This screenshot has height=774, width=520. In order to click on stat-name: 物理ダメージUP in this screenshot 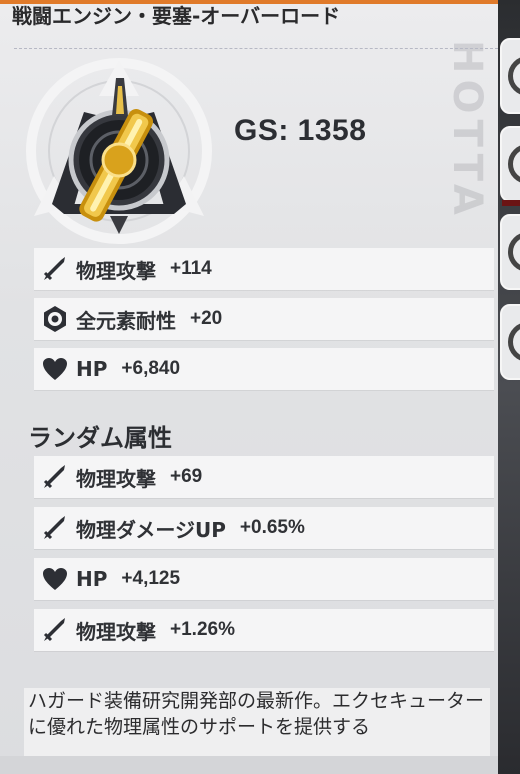, I will do `click(151, 529)`.